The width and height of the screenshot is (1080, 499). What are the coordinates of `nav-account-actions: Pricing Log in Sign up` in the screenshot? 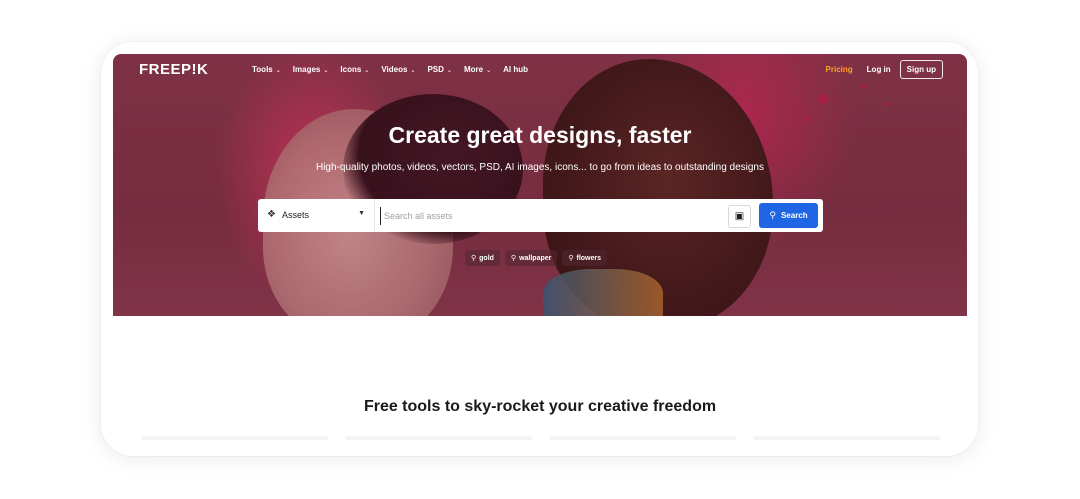 It's located at (884, 69).